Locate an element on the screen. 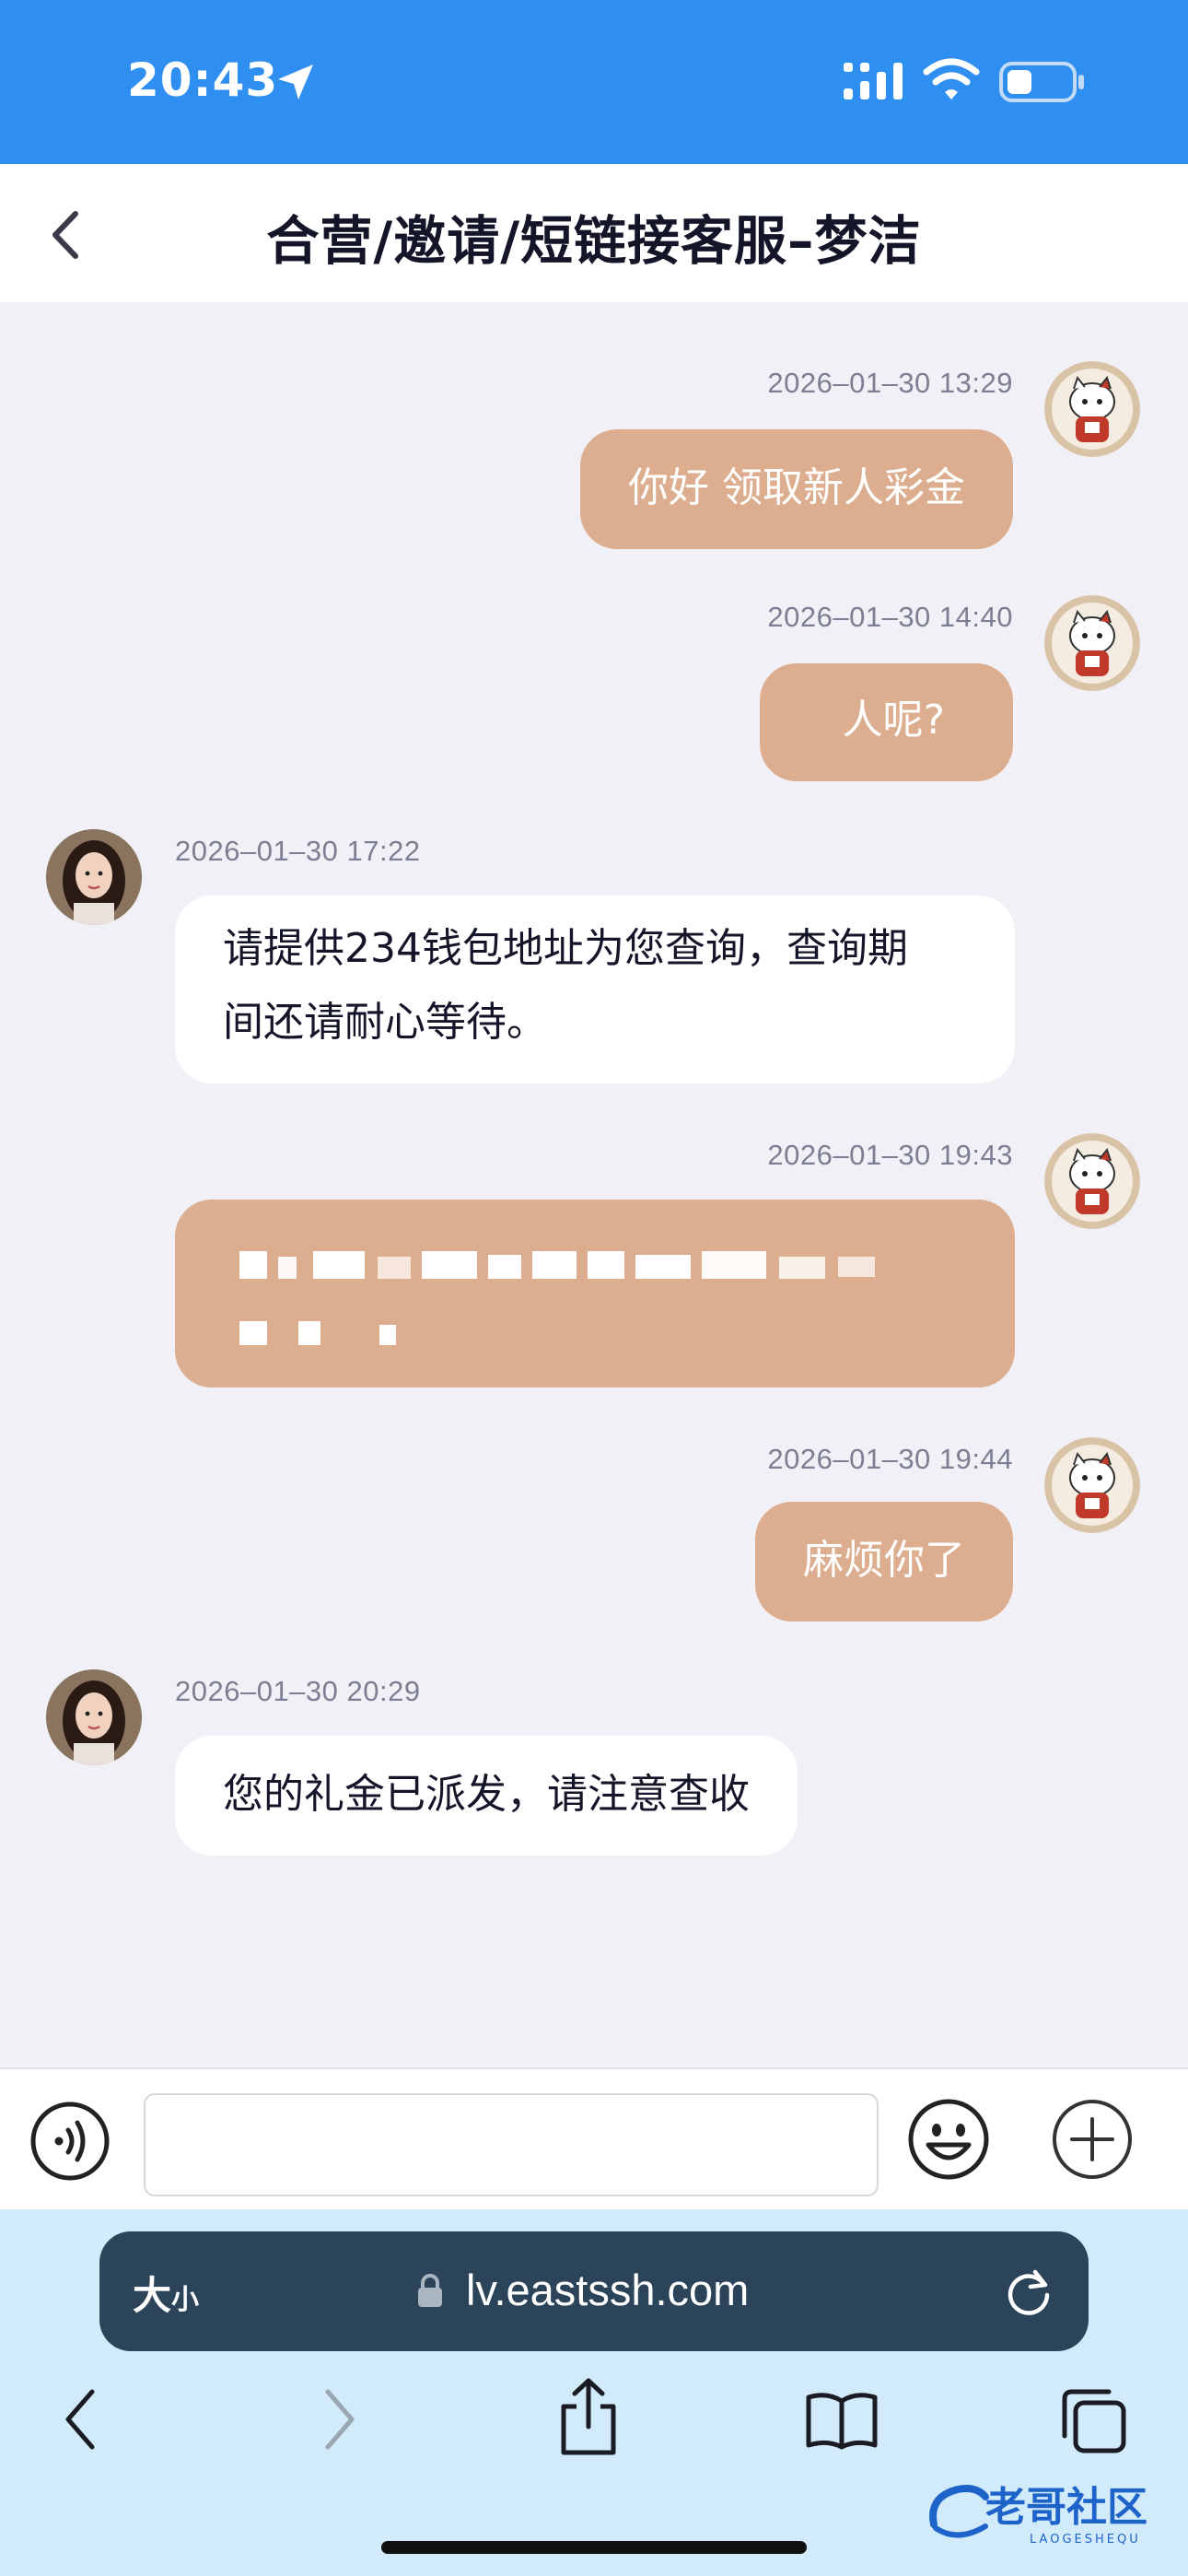 This screenshot has width=1188, height=2576. message-bubble-redacted is located at coordinates (595, 1294).